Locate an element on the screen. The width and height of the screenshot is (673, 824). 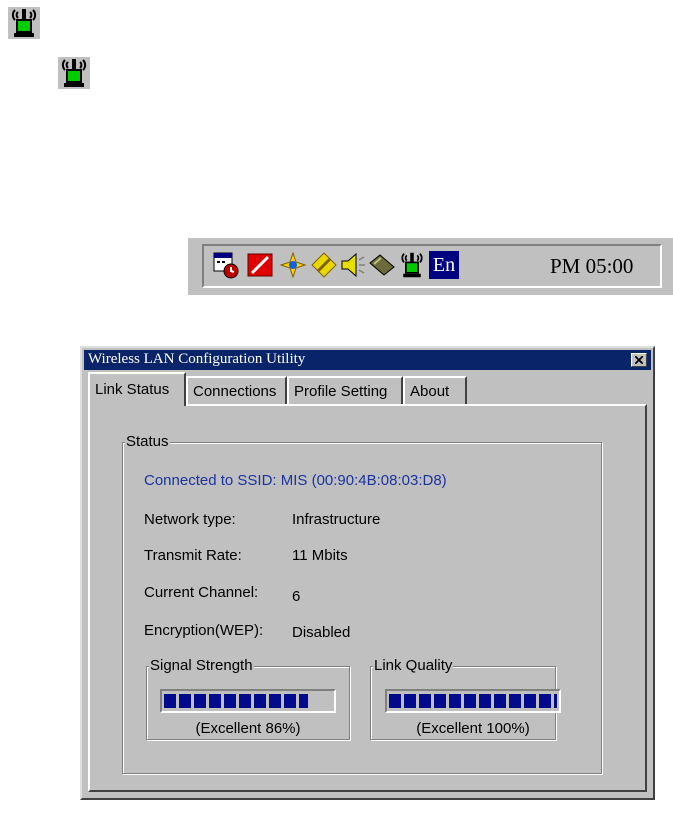
link-quality-meter is located at coordinates (473, 701).